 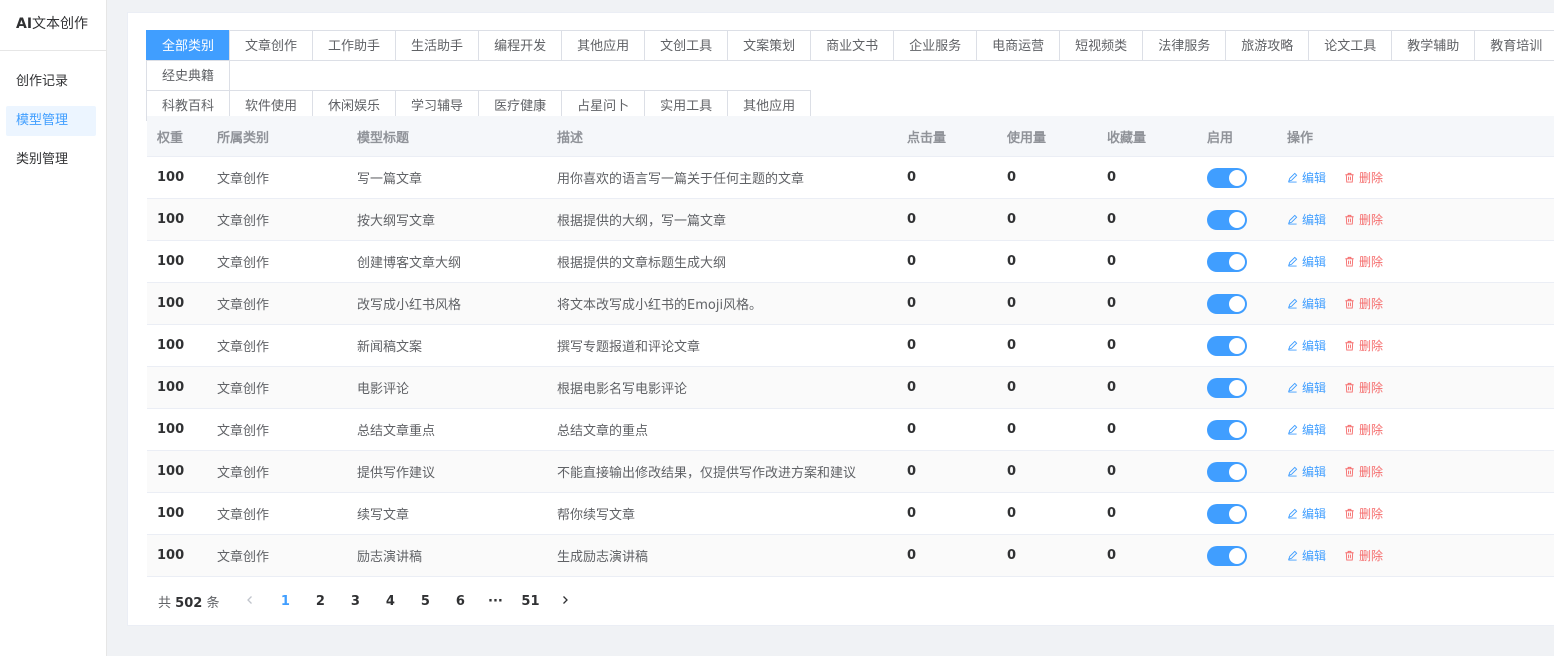 What do you see at coordinates (437, 45) in the screenshot?
I see `category-tag: 生活助手` at bounding box center [437, 45].